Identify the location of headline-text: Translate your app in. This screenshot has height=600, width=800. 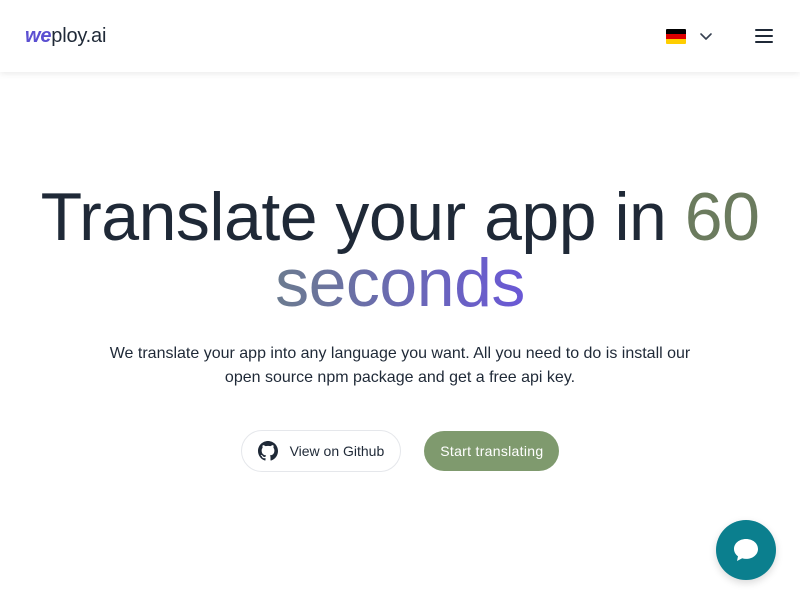
(362, 217).